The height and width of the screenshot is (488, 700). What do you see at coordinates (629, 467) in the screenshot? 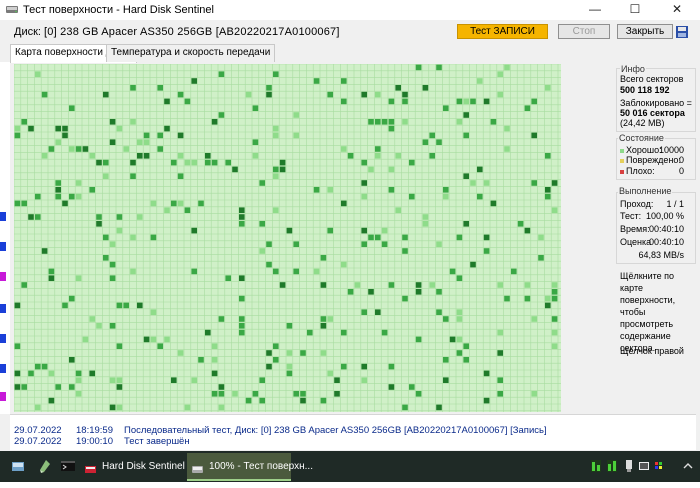
I see `usb-icon` at bounding box center [629, 467].